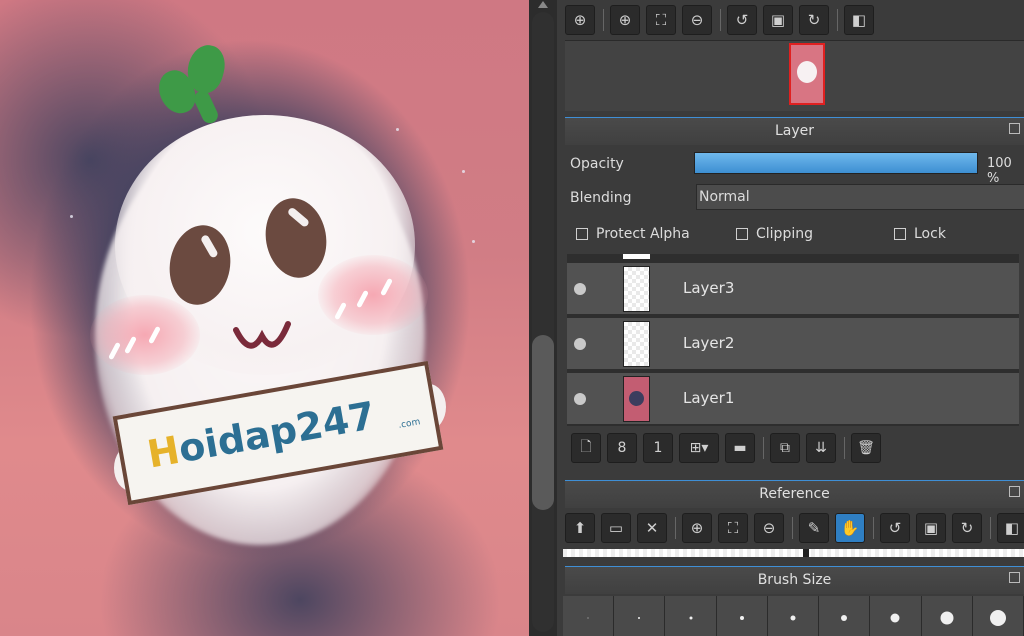 Image resolution: width=1024 pixels, height=636 pixels. Describe the element at coordinates (261, 435) in the screenshot. I see `logo-text: Hoidap247` at that location.